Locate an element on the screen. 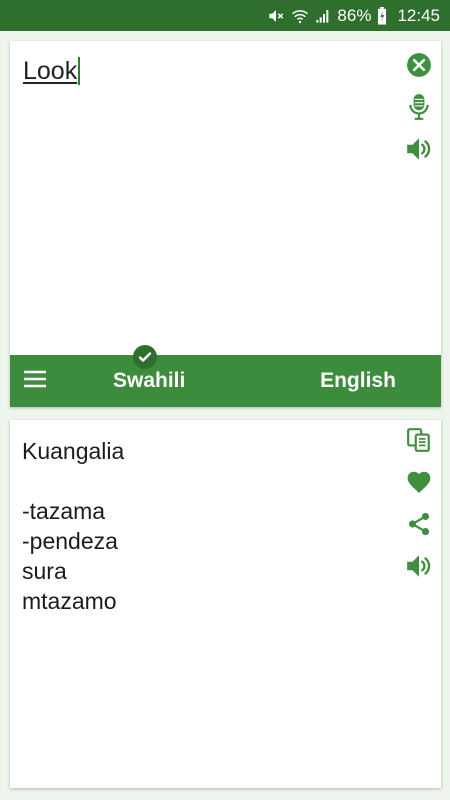 The height and width of the screenshot is (800, 450). wifi-icon is located at coordinates (300, 16).